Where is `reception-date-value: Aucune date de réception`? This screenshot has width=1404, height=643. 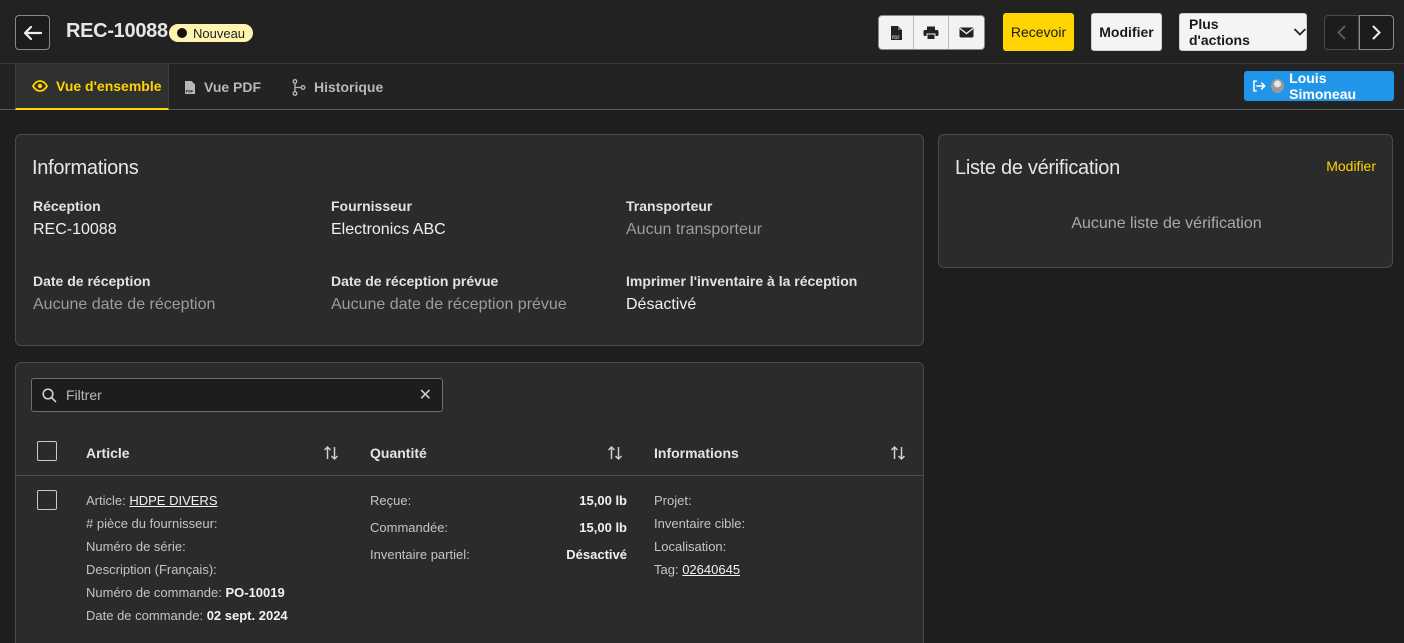
reception-date-value: Aucune date de réception is located at coordinates (124, 304).